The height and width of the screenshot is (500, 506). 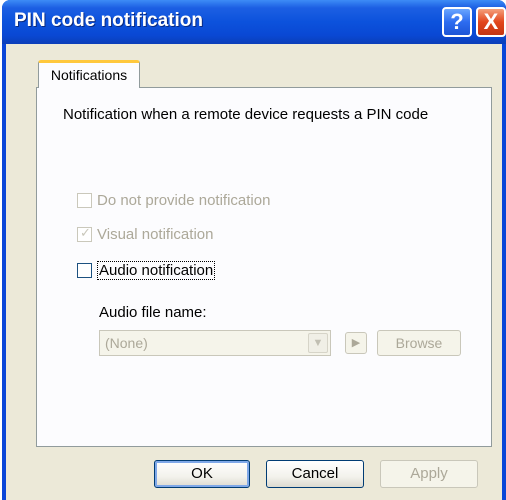 I want to click on visual-notification-checkbox: ✓, so click(x=84, y=233).